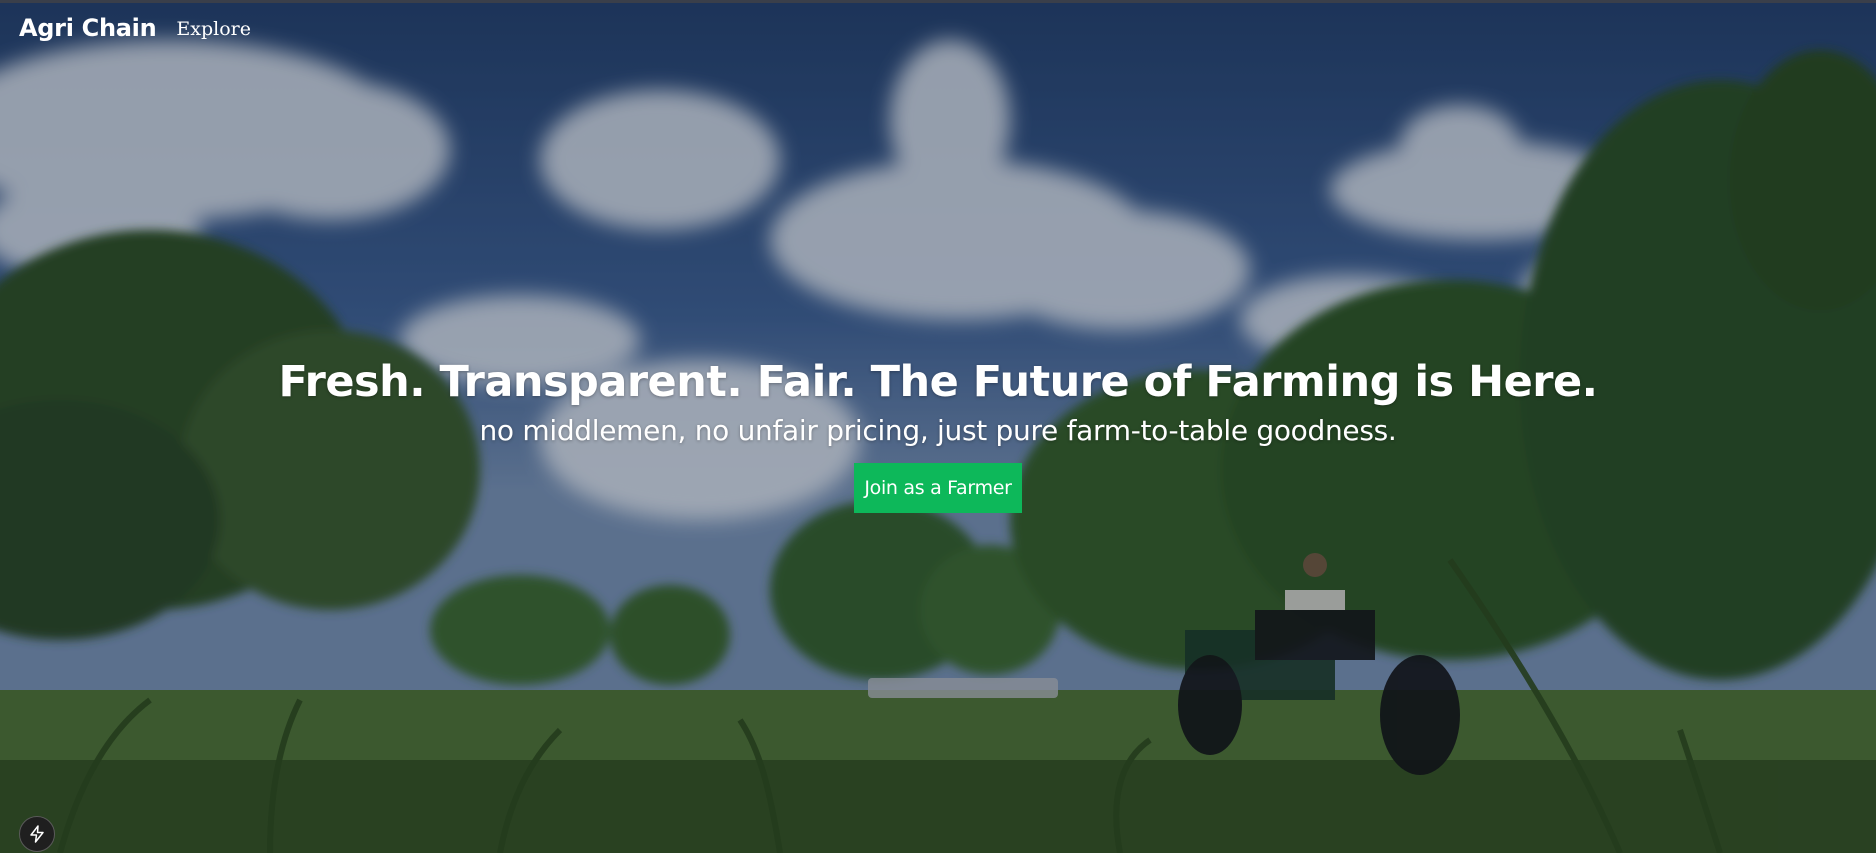 The image size is (1876, 853). I want to click on top-nav: Agri Chain Explore, so click(135, 28).